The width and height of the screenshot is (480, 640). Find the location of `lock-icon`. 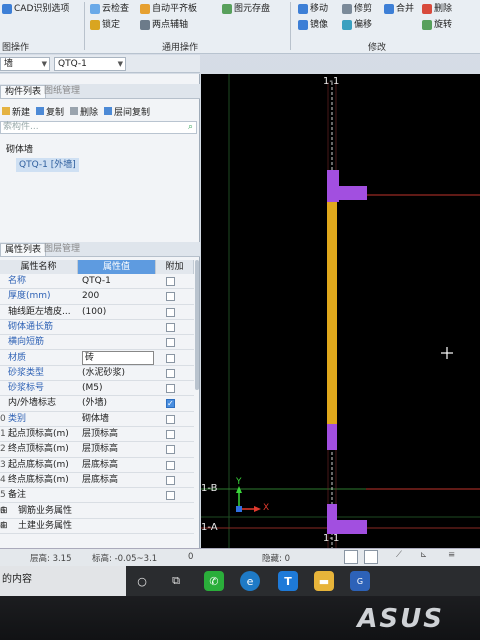

lock-icon is located at coordinates (95, 25).